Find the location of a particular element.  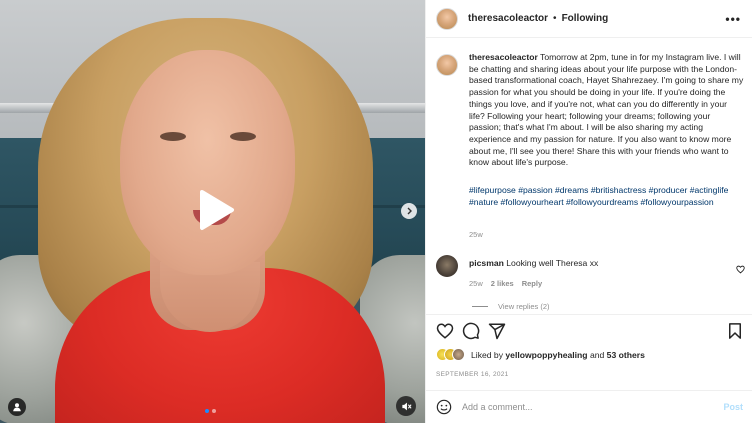

audio-muted-icon is located at coordinates (406, 406).